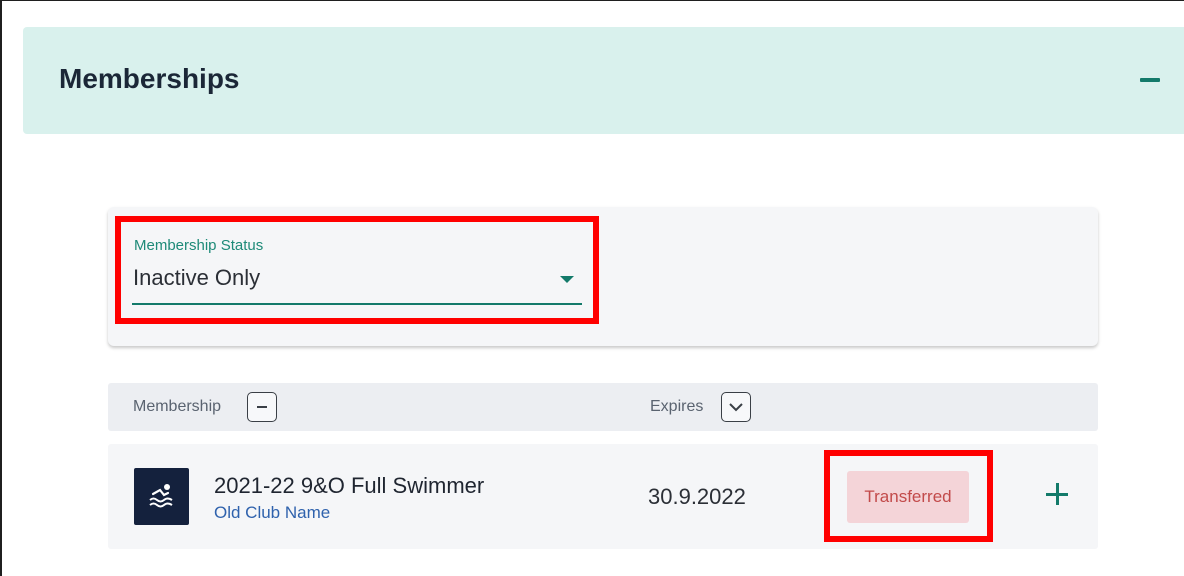 The width and height of the screenshot is (1184, 576). What do you see at coordinates (1150, 80) in the screenshot?
I see `collapse-icon` at bounding box center [1150, 80].